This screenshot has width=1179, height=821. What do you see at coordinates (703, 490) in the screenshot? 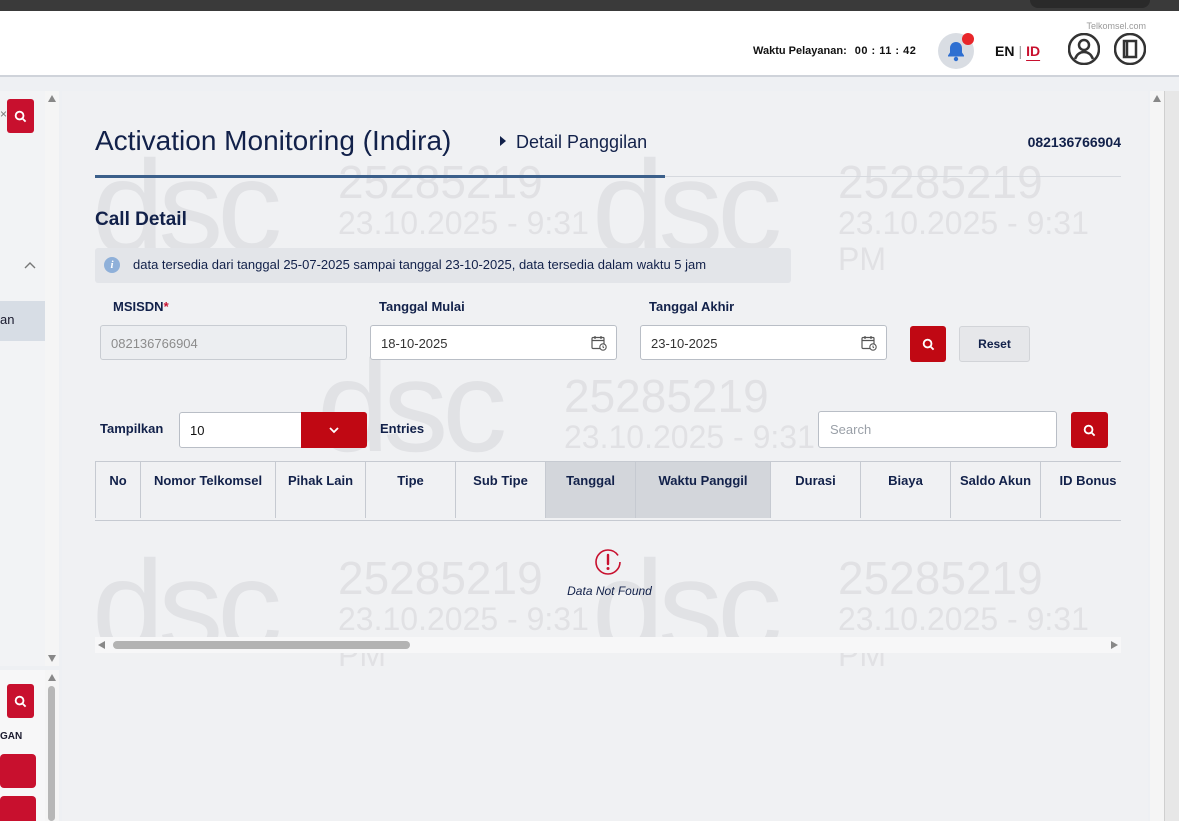
I see `column-header-waktu-panggil: Waktu Panggil` at bounding box center [703, 490].